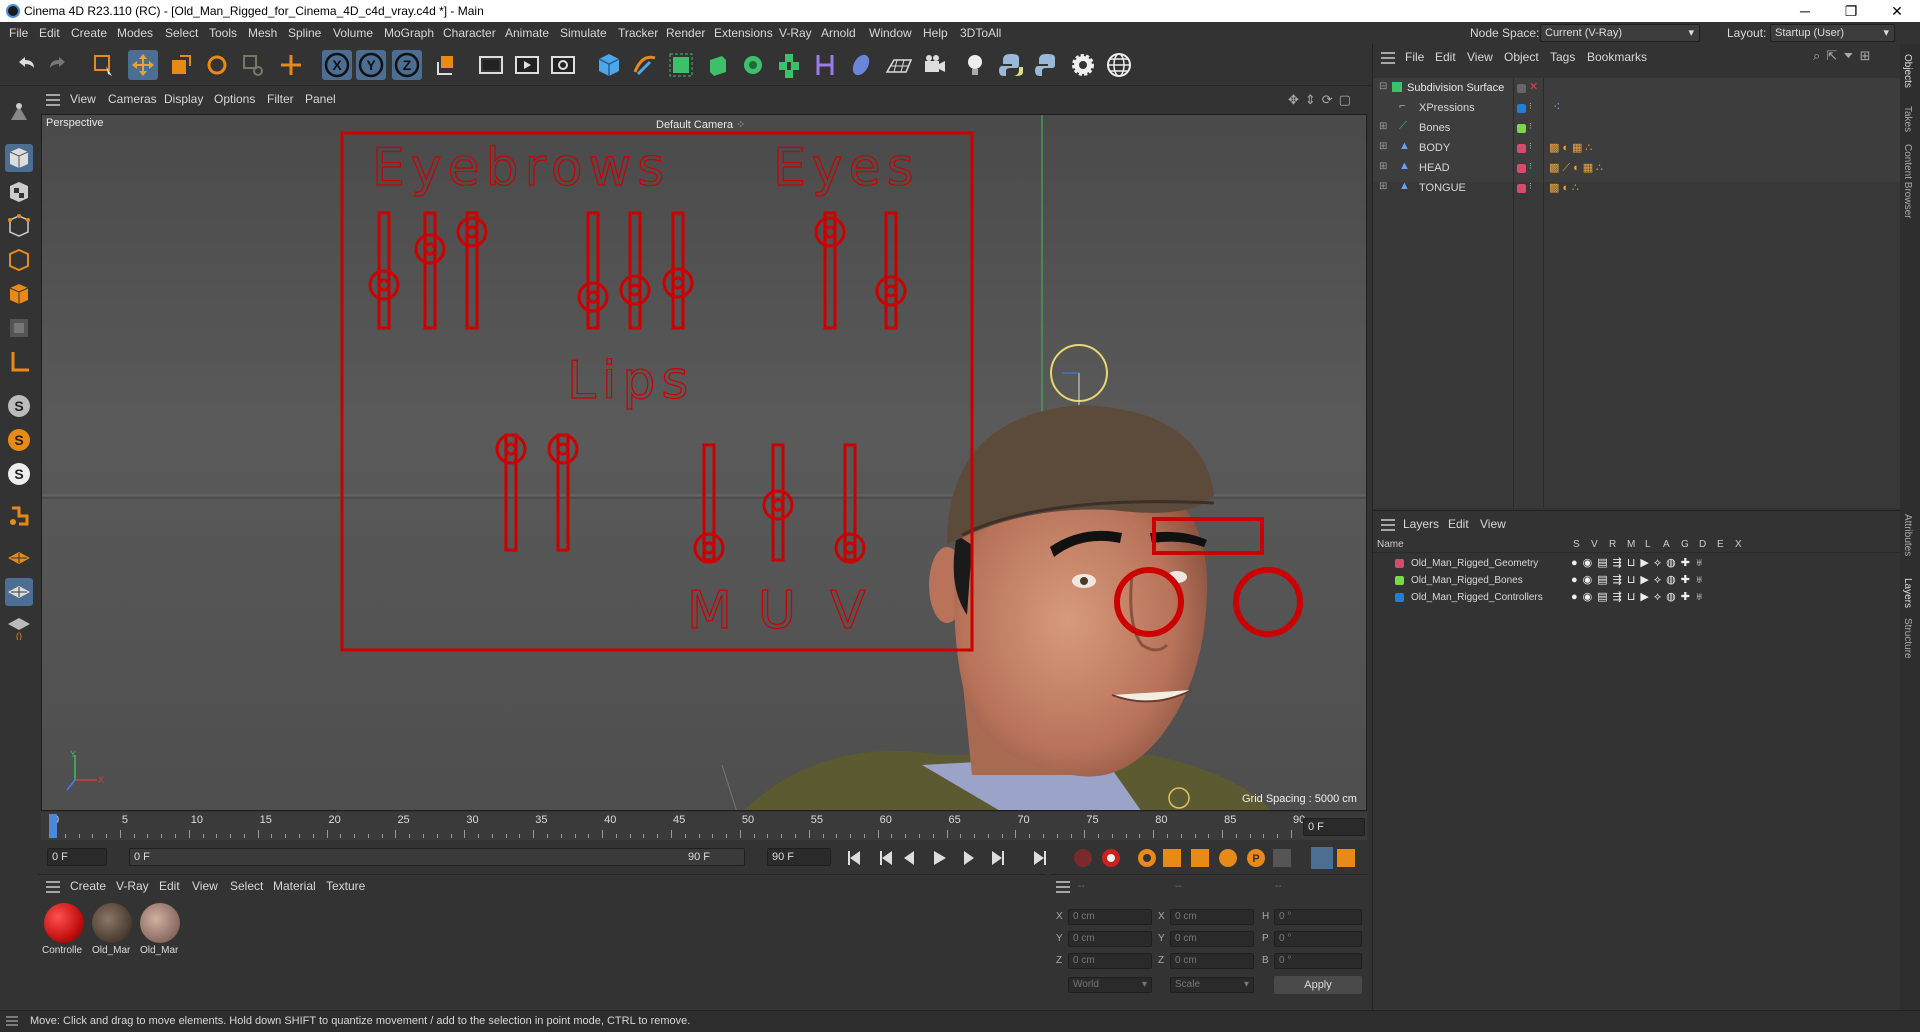 The image size is (1920, 1032). Describe the element at coordinates (1421, 524) in the screenshot. I see `layer-menu-layers: Layers` at that location.